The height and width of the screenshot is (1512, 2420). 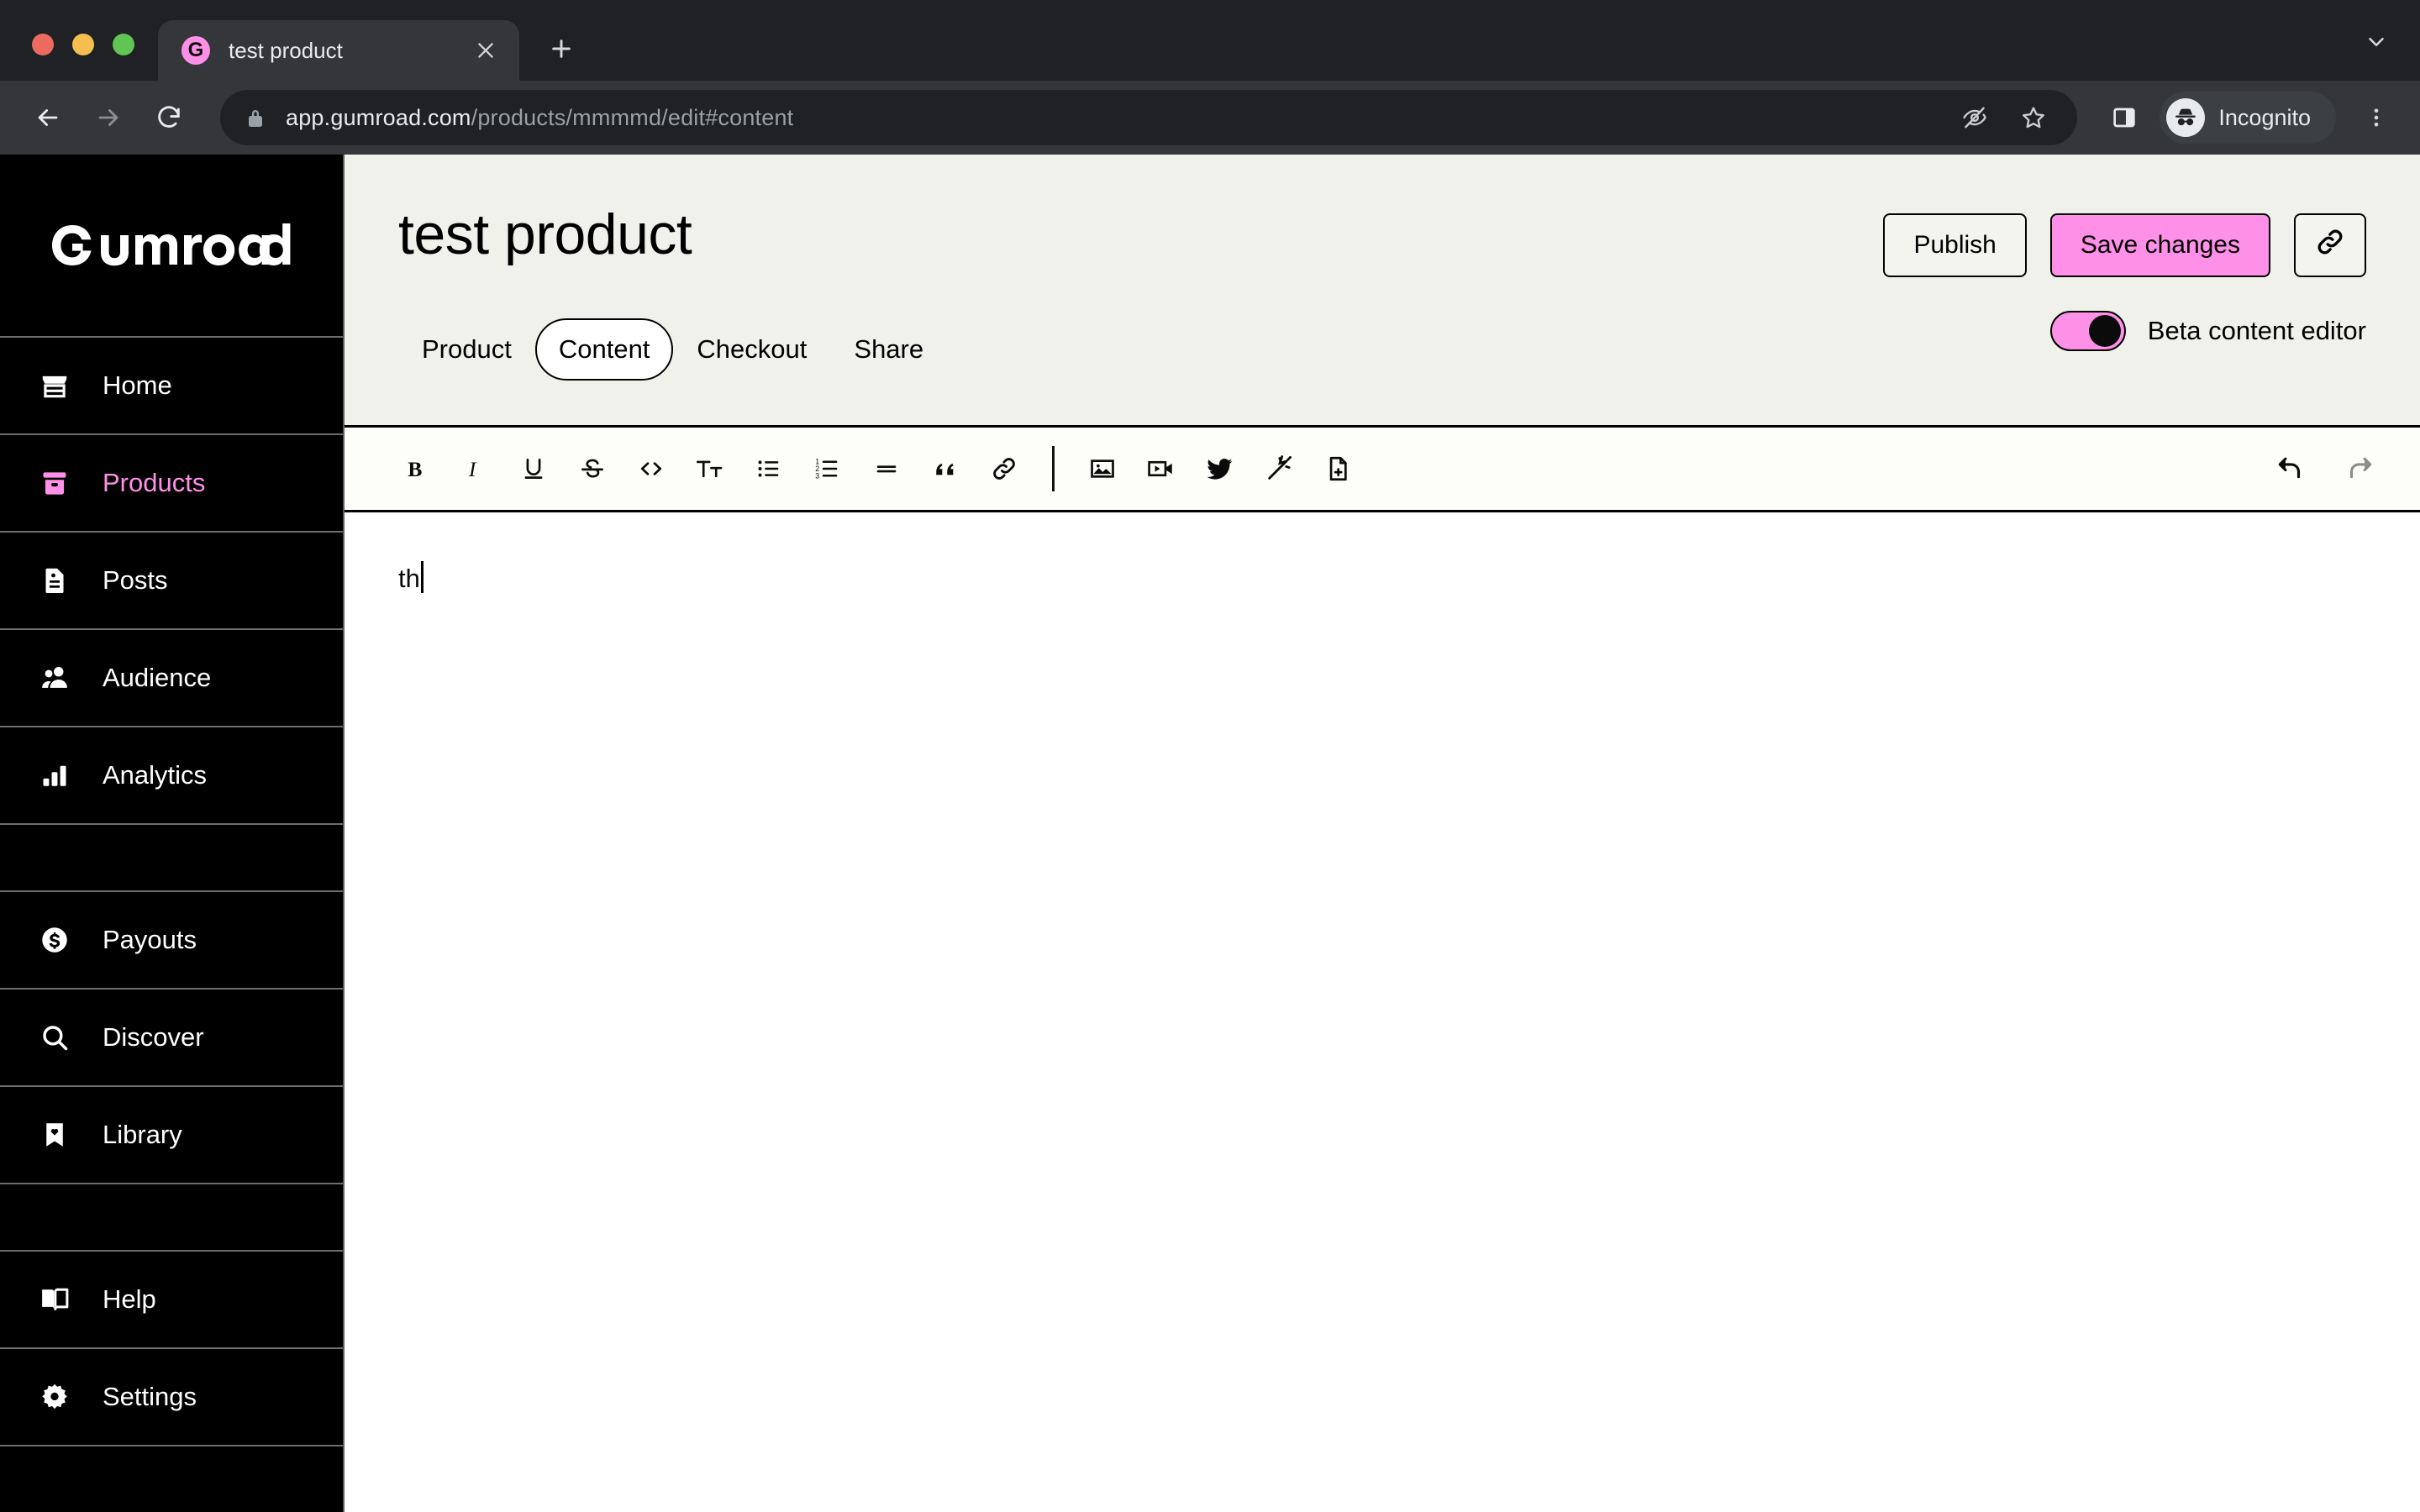 I want to click on horizontal-rule-icon, so click(x=886, y=469).